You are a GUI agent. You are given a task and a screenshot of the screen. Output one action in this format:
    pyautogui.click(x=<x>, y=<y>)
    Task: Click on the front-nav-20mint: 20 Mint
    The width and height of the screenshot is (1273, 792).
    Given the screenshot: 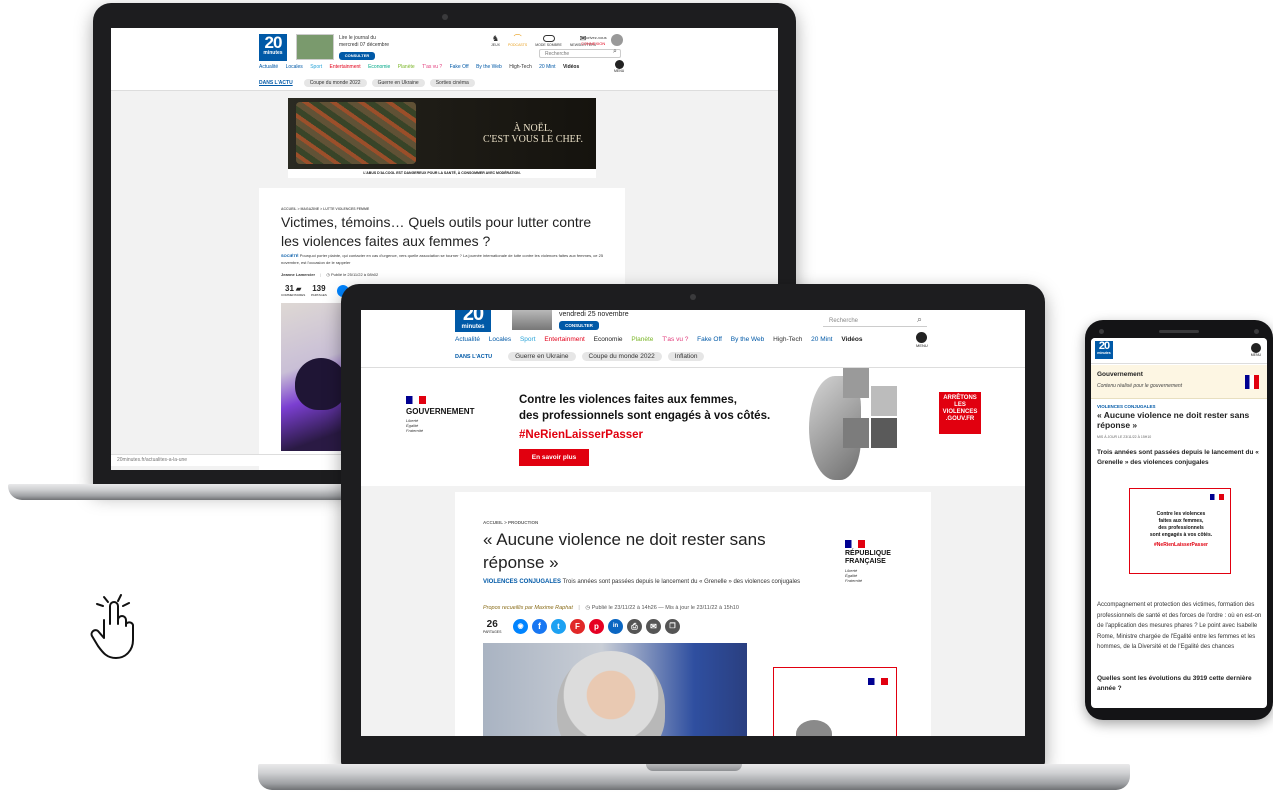 What is the action you would take?
    pyautogui.click(x=821, y=339)
    